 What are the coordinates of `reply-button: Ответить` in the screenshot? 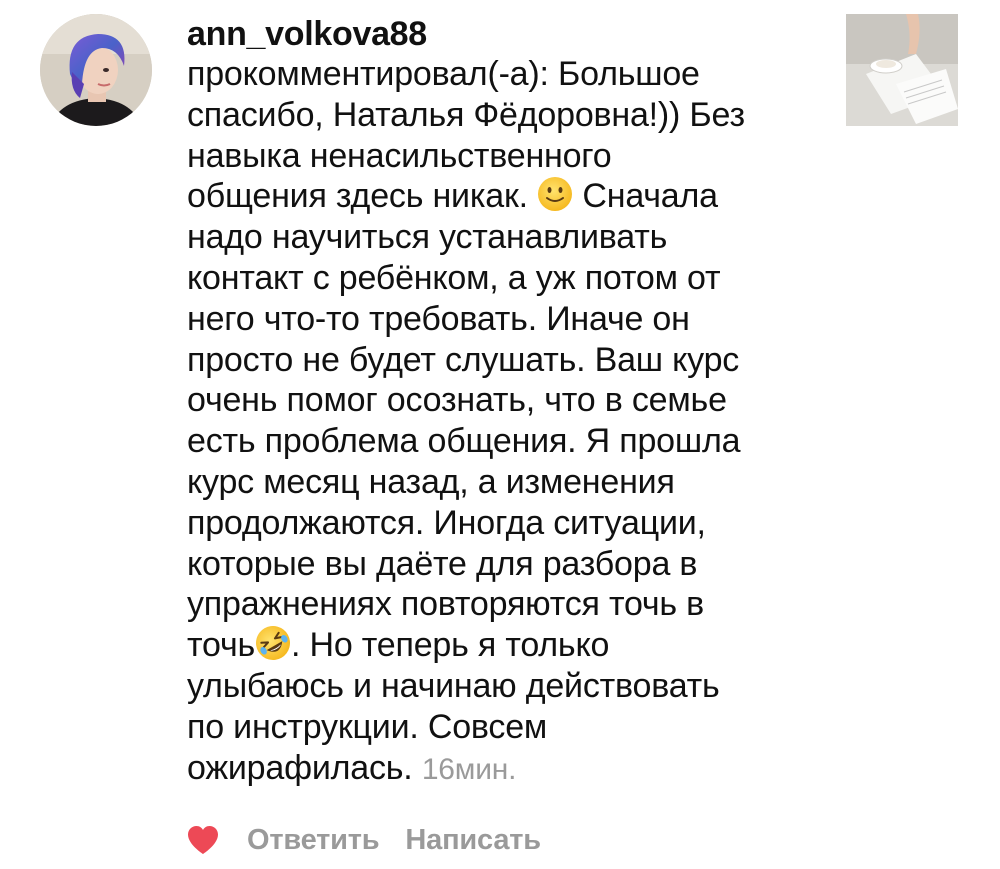 It's located at (313, 840).